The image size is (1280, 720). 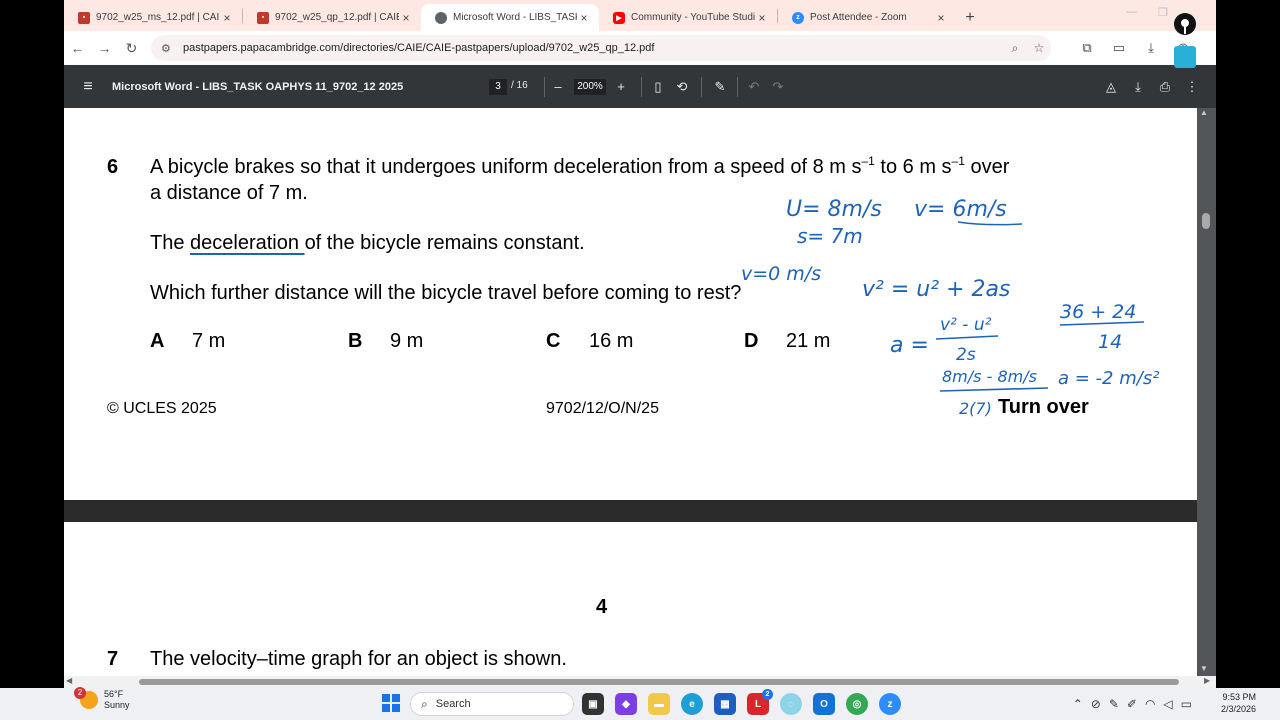 What do you see at coordinates (1150, 704) in the screenshot?
I see `wifi-icon: ◠` at bounding box center [1150, 704].